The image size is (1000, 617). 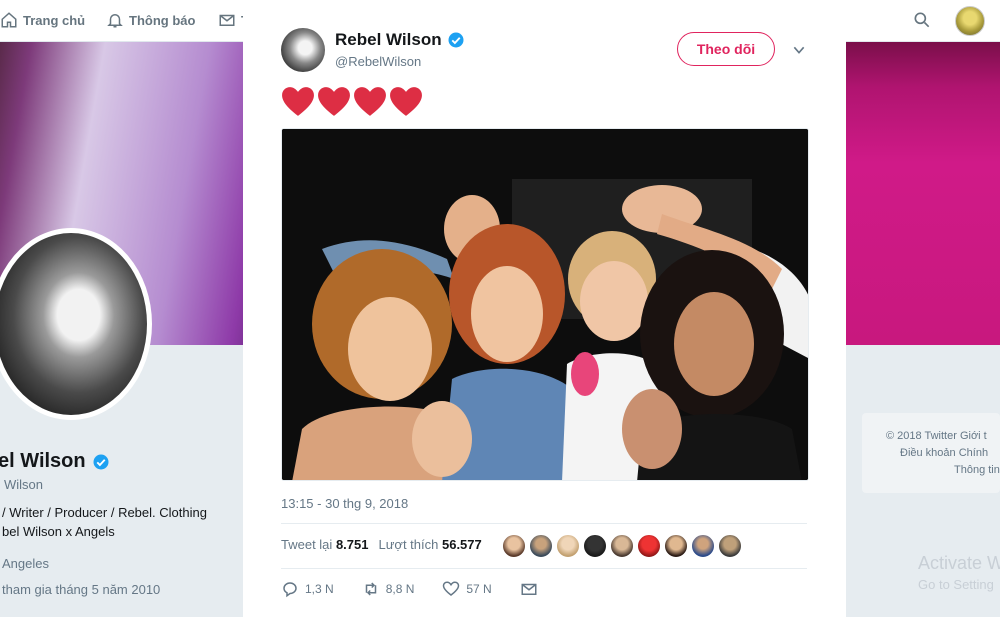 I want to click on profile-location: Angeles, so click(x=25, y=563).